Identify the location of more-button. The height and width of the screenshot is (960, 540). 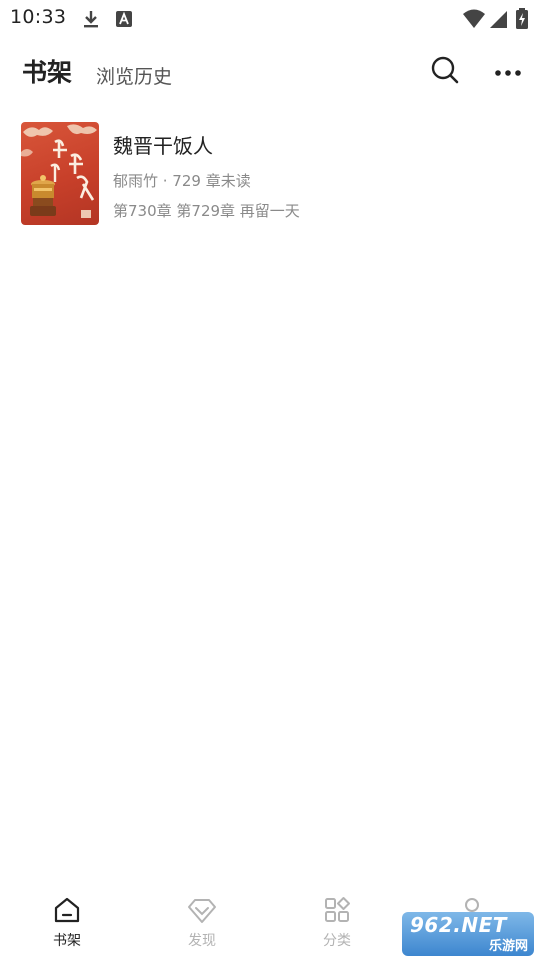
(508, 72).